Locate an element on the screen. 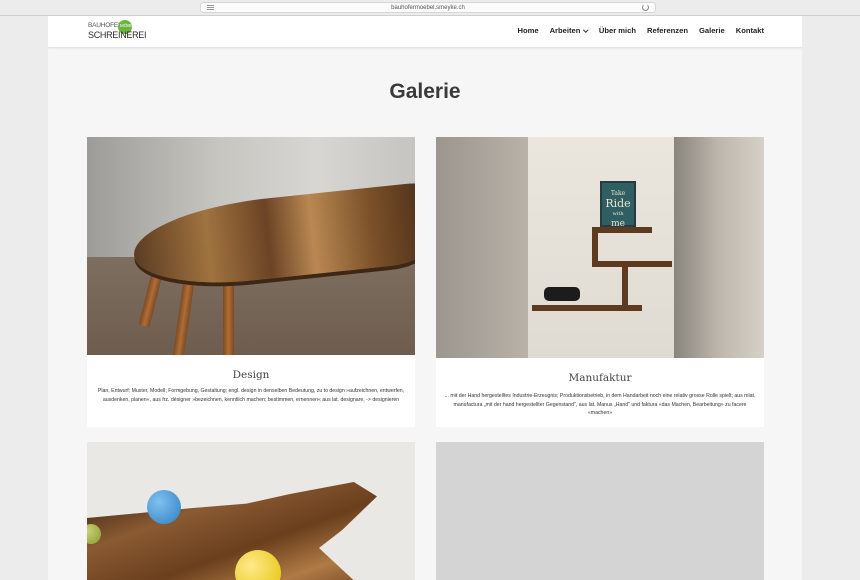  nav-referenzen: Referenzen is located at coordinates (667, 30).